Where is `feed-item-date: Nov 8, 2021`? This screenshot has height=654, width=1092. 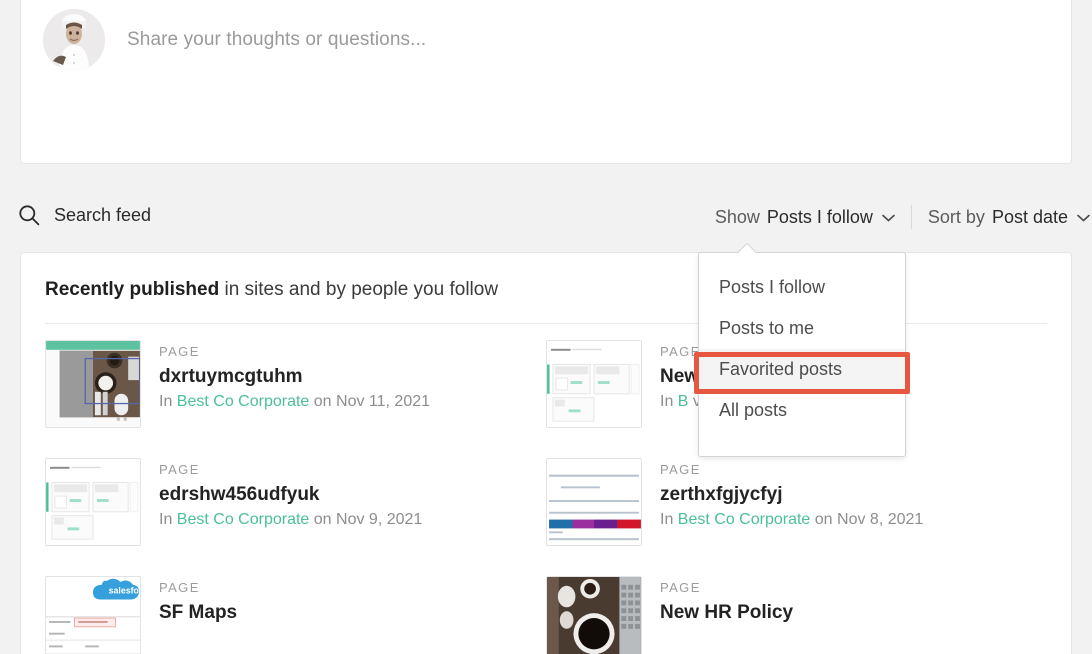 feed-item-date: Nov 8, 2021 is located at coordinates (880, 519).